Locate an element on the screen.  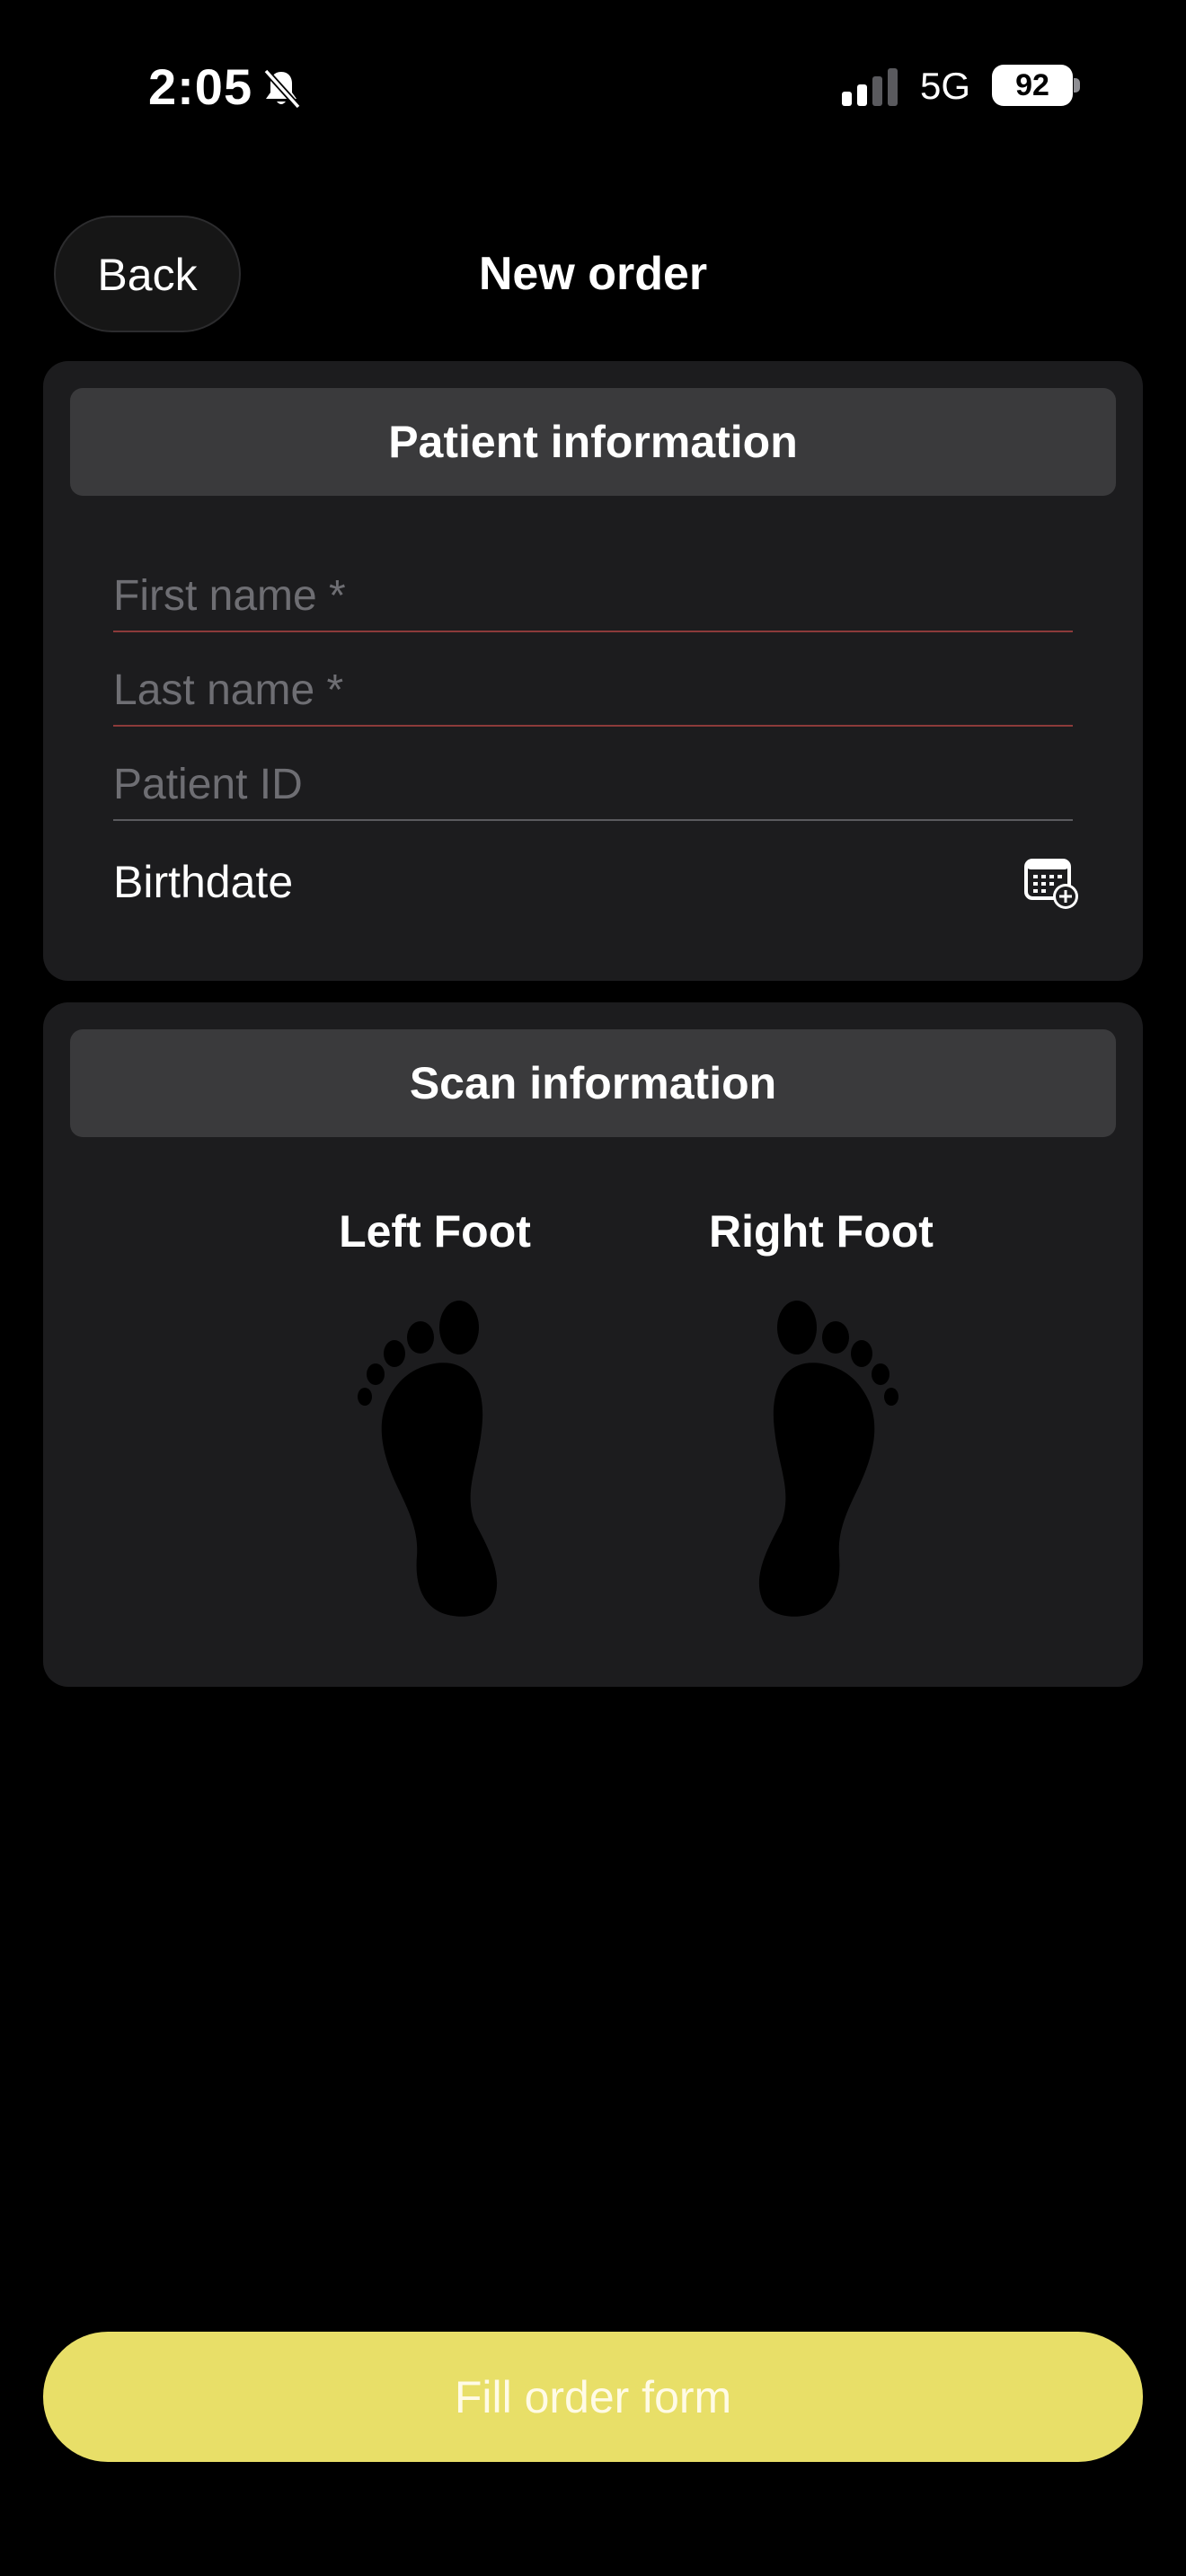
left-foot-label: Left Foot is located at coordinates (435, 1231).